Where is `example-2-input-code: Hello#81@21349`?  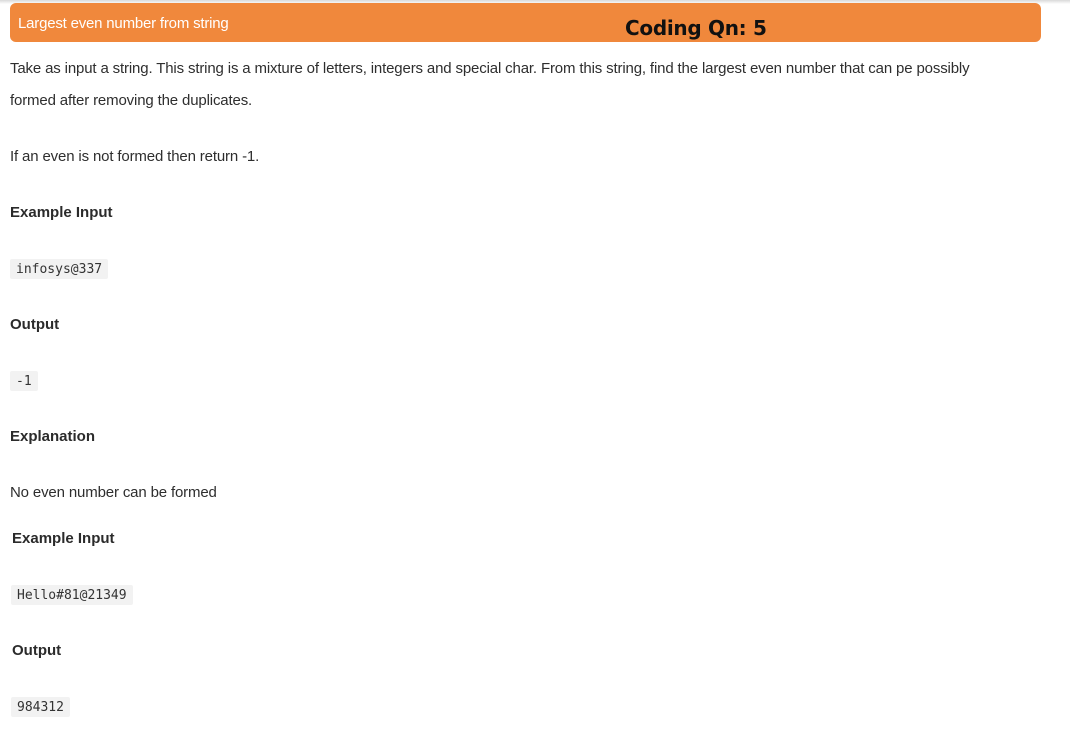
example-2-input-code: Hello#81@21349 is located at coordinates (72, 595).